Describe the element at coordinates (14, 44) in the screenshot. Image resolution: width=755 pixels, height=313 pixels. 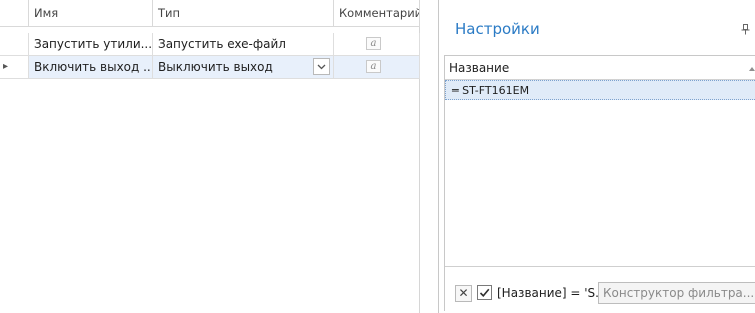
I see `row-indicator` at that location.